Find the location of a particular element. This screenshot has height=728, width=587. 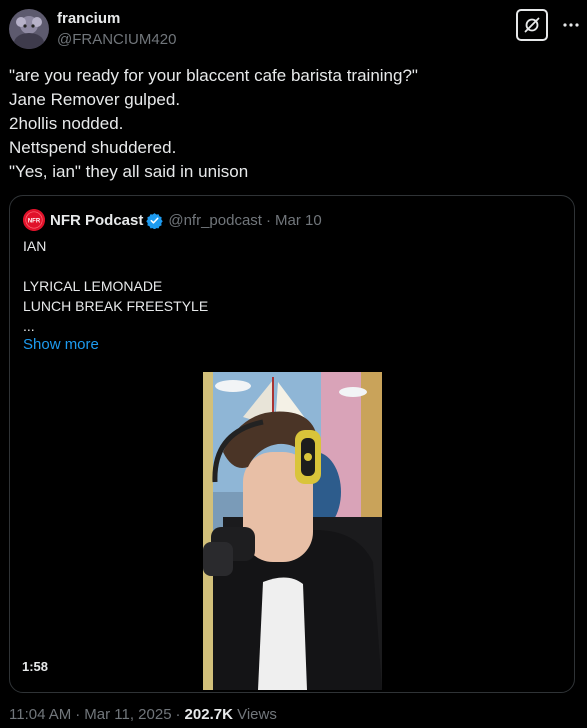

grok-icon is located at coordinates (532, 25).